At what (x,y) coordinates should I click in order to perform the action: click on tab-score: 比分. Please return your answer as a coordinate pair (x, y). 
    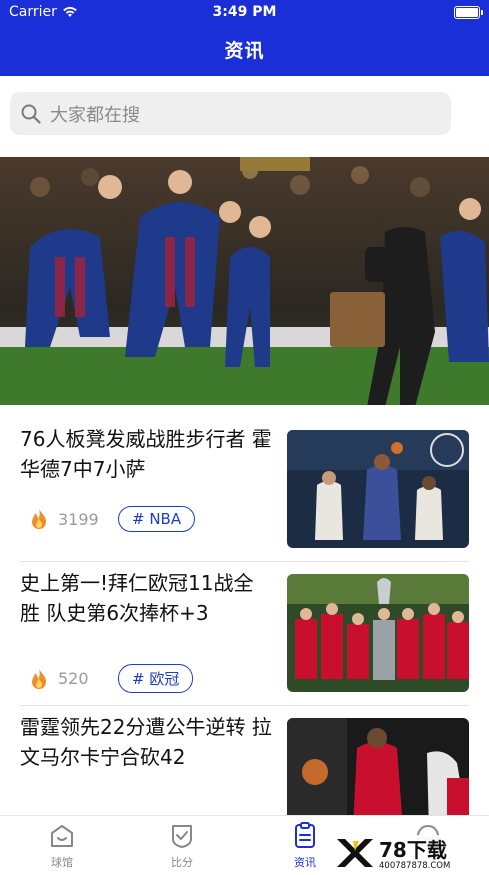
    Looking at the image, I should click on (182, 846).